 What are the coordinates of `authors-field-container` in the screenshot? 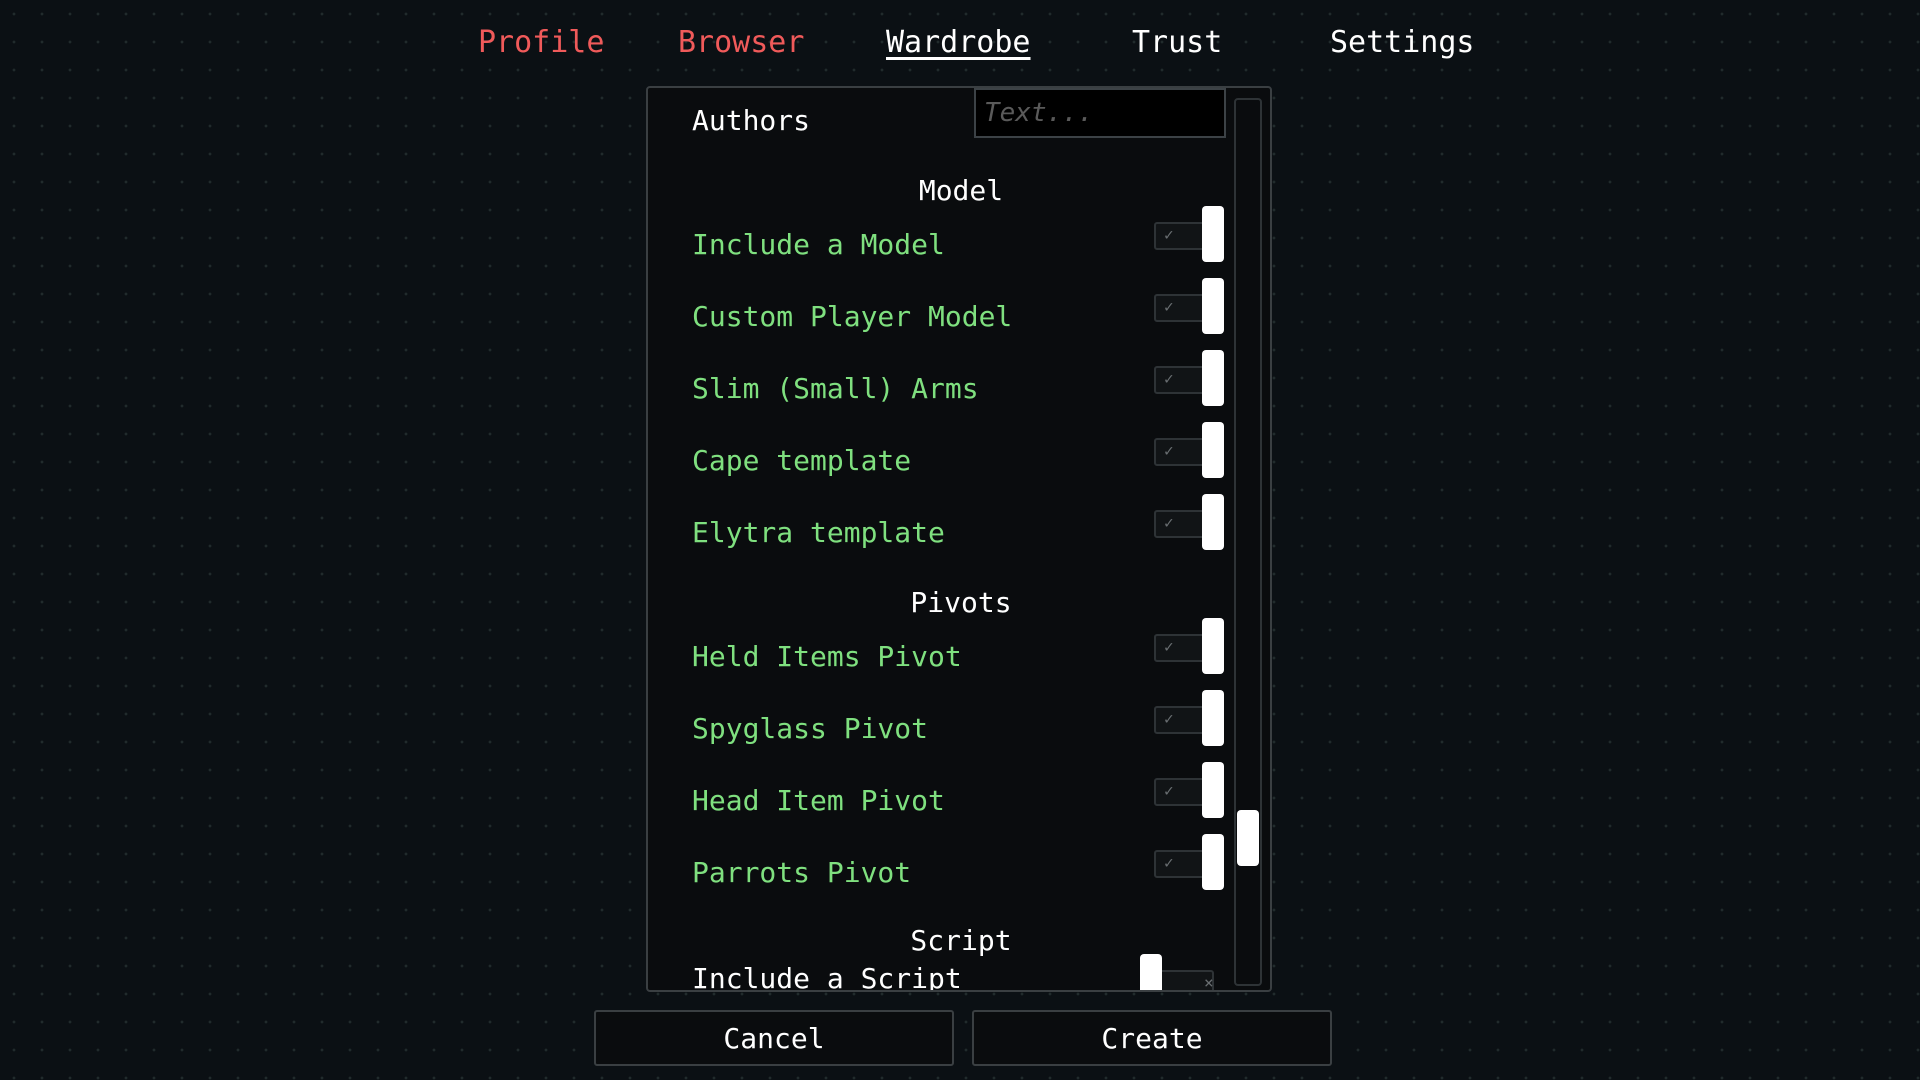 It's located at (1100, 113).